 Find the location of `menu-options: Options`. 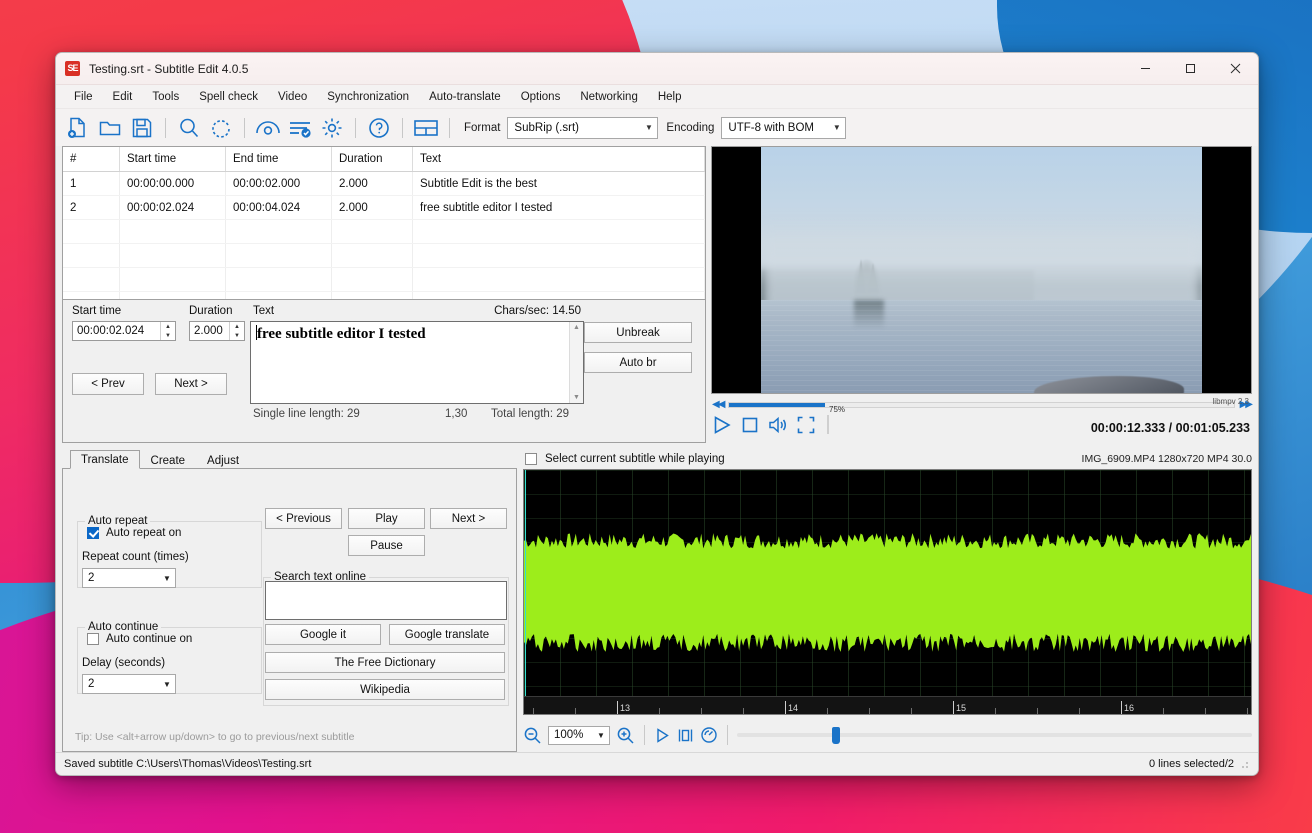

menu-options: Options is located at coordinates (541, 97).